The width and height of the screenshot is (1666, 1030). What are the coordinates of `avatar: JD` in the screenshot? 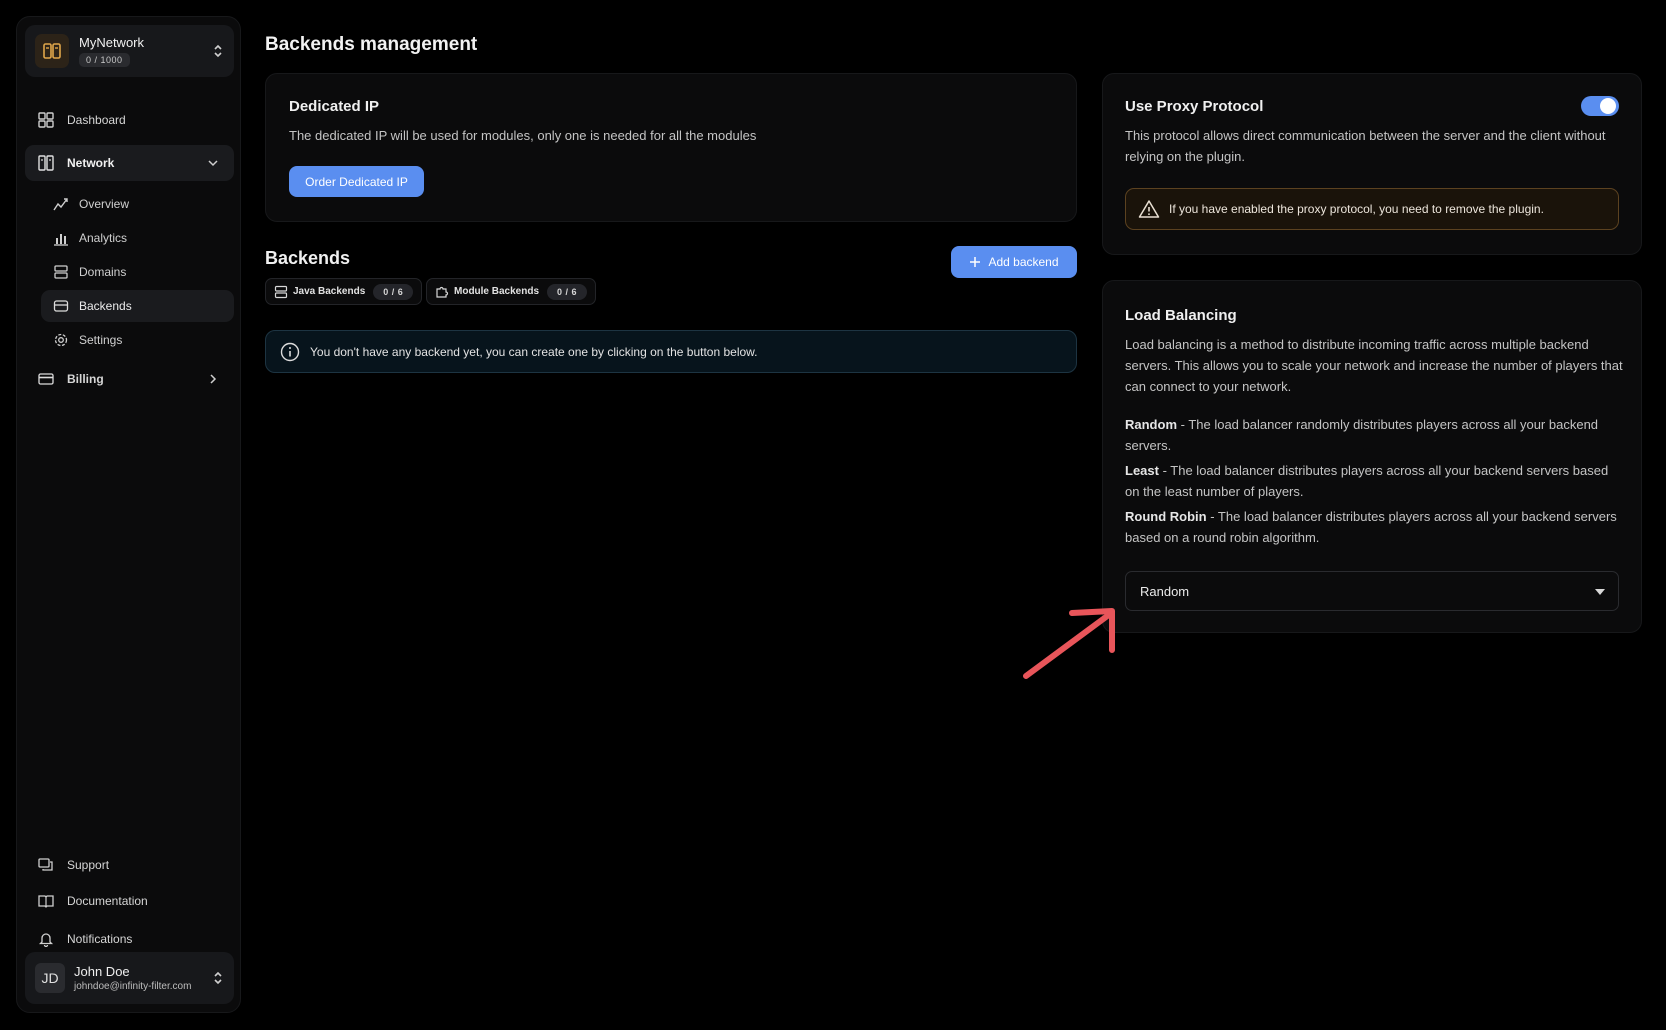 It's located at (50, 978).